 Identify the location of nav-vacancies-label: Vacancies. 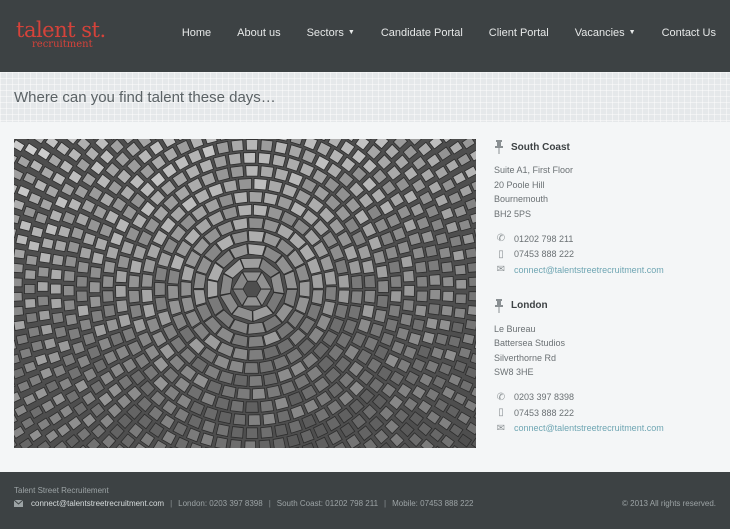
(599, 33).